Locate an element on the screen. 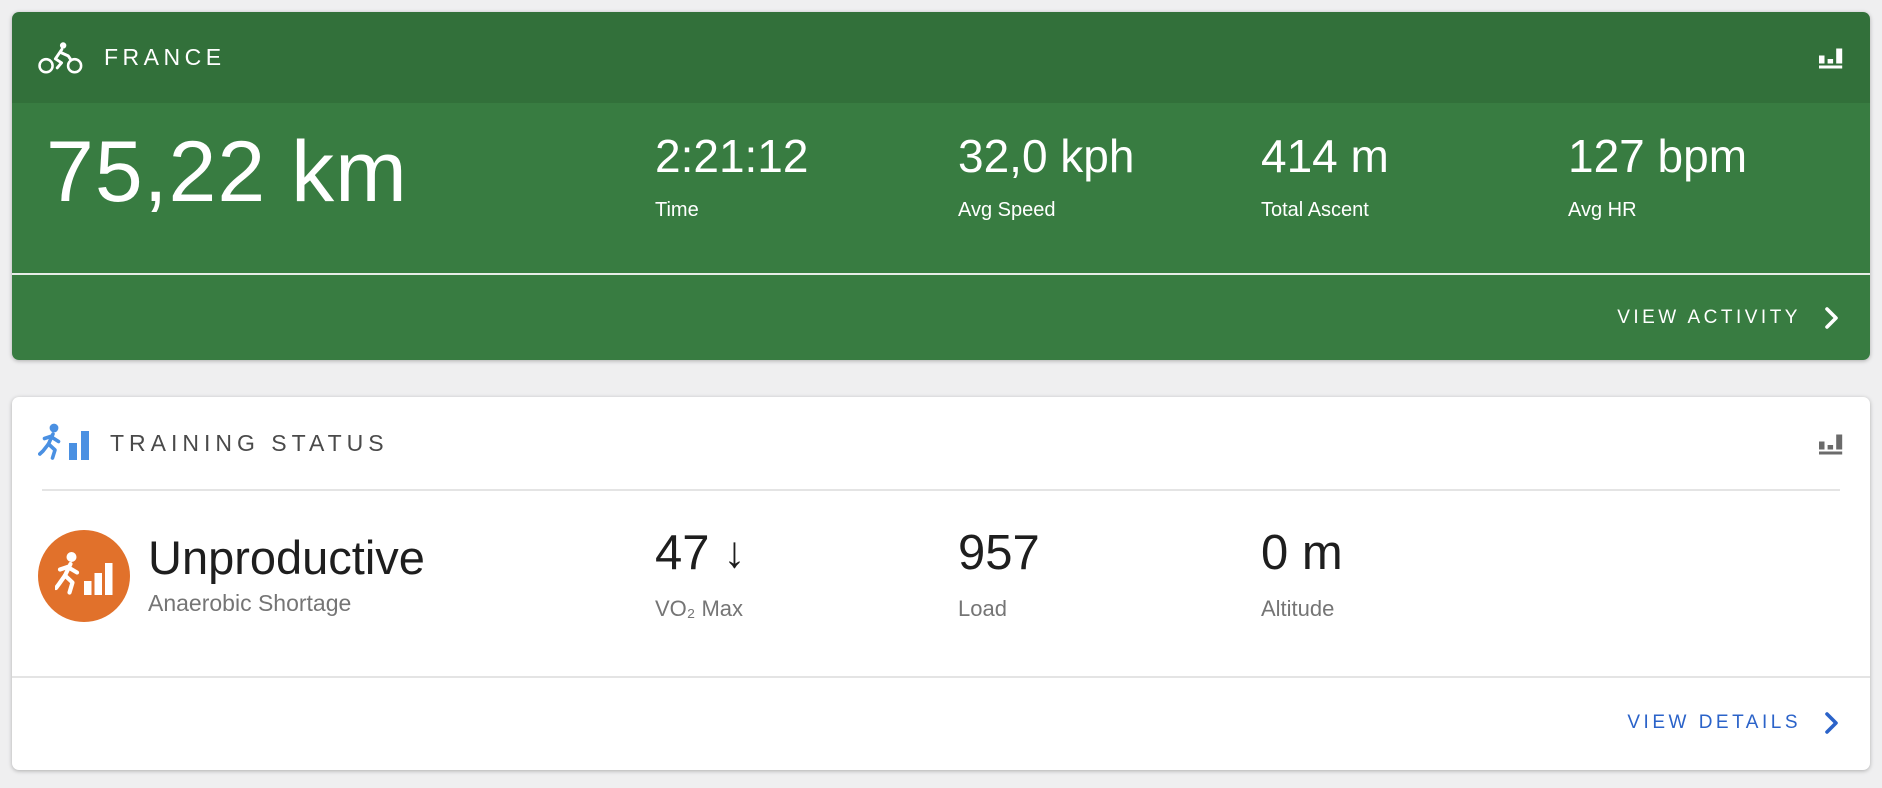 This screenshot has width=1882, height=788. status-subtitle: Anaerobic Shortage is located at coordinates (250, 603).